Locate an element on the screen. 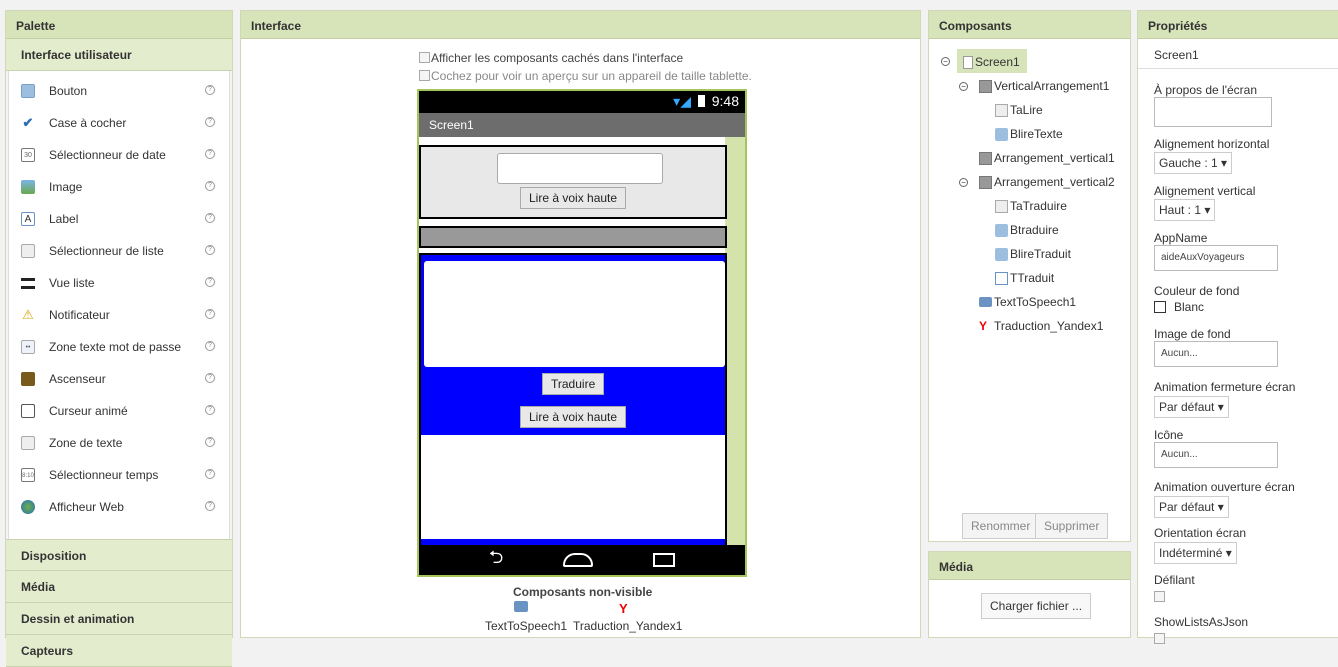 This screenshot has width=1338, height=667. tree-item-btraduire: Btraduire is located at coordinates (1027, 230).